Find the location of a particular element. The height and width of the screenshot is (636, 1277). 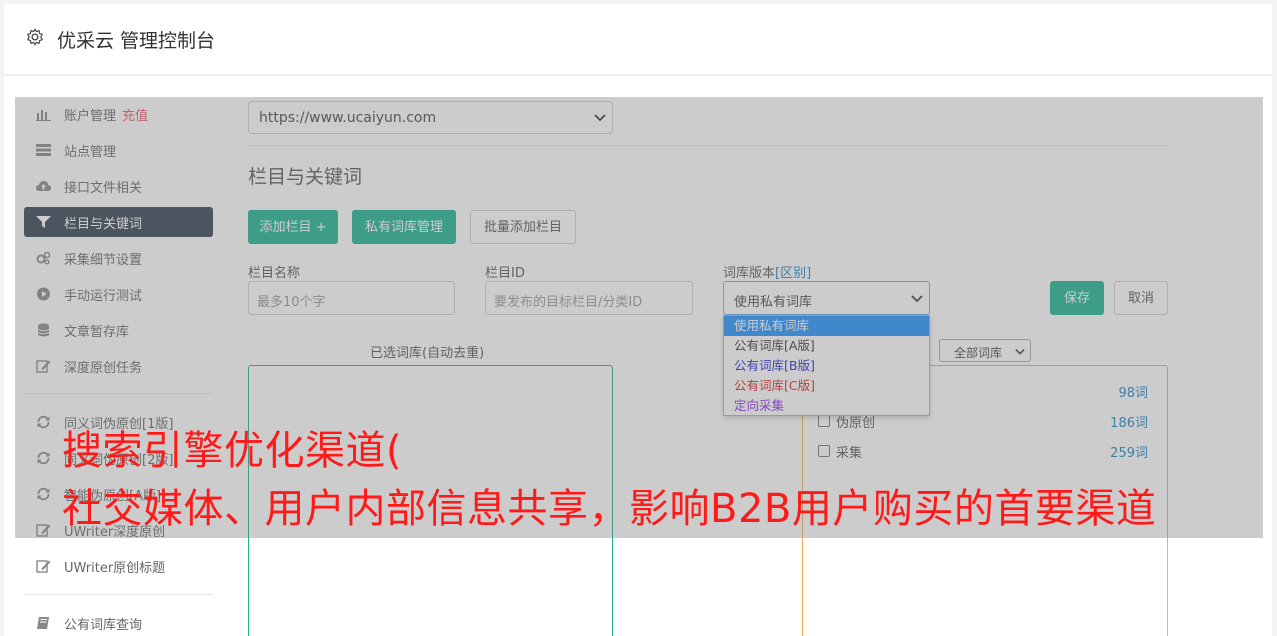

sidebar-item-uwriter-title: UWriter原创标题 is located at coordinates (118, 566).